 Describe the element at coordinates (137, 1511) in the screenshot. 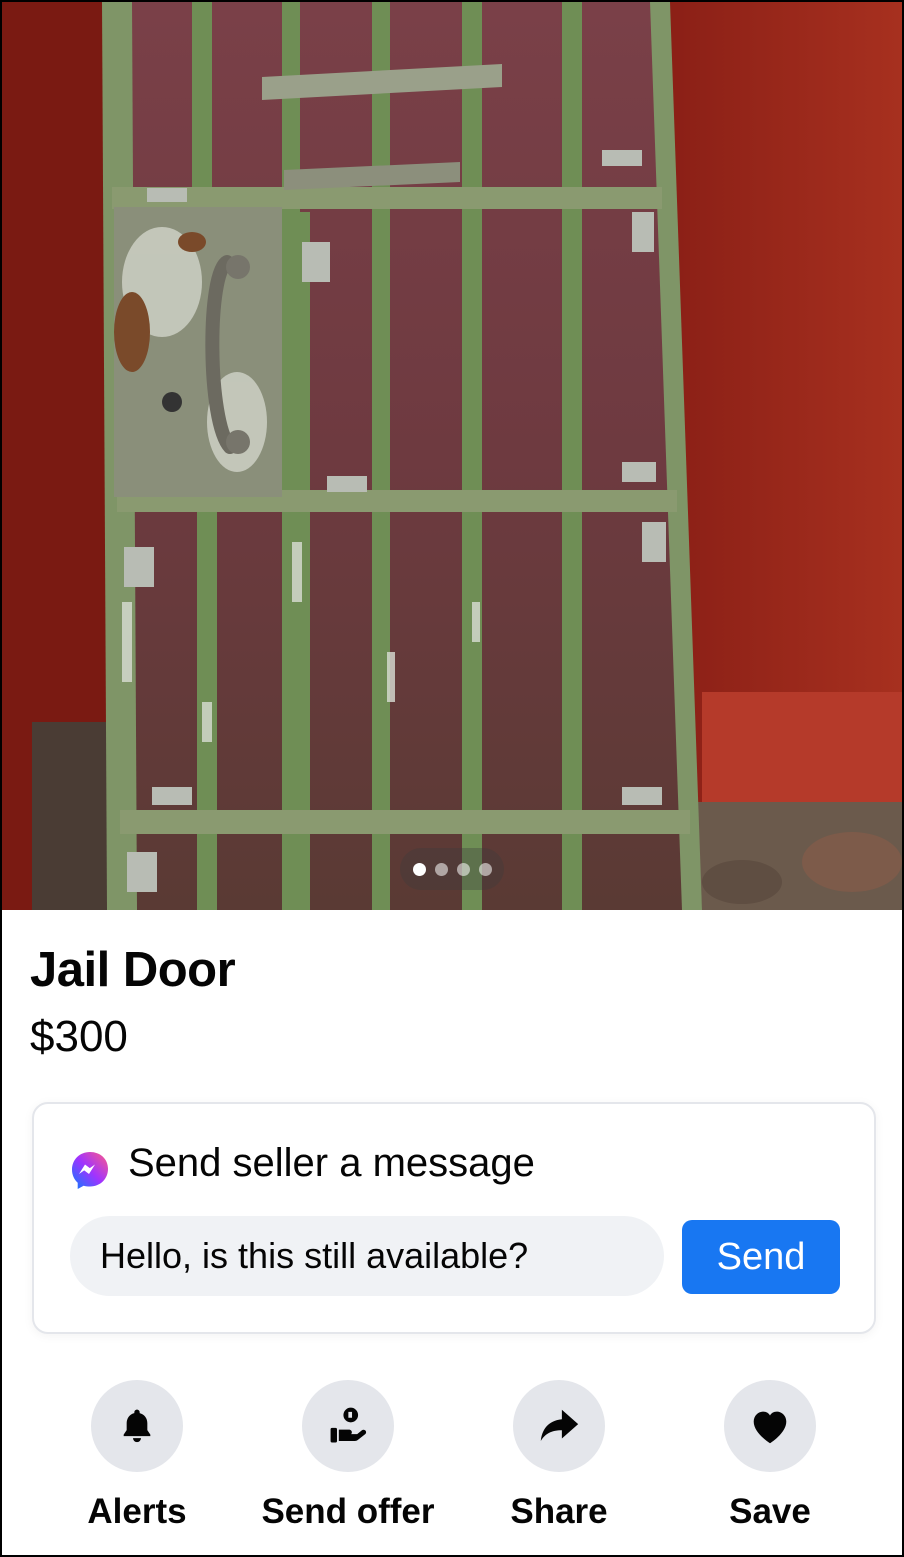

I see `alerts-label: Alerts` at that location.